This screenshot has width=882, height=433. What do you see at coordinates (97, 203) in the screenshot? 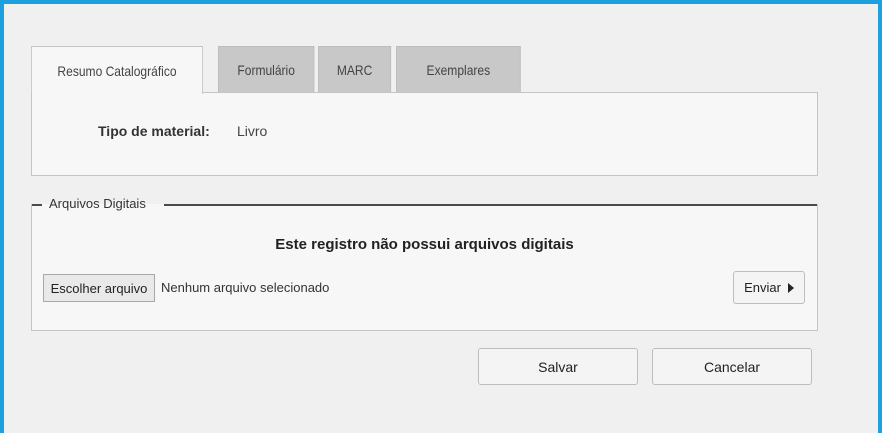
I see `digital-files-legend: Arquivos Digitais` at bounding box center [97, 203].